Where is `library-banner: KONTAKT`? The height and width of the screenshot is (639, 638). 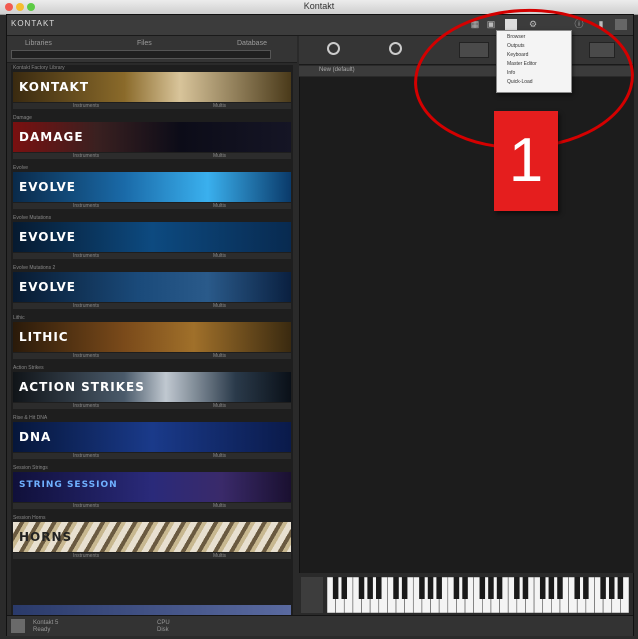 library-banner: KONTAKT is located at coordinates (152, 87).